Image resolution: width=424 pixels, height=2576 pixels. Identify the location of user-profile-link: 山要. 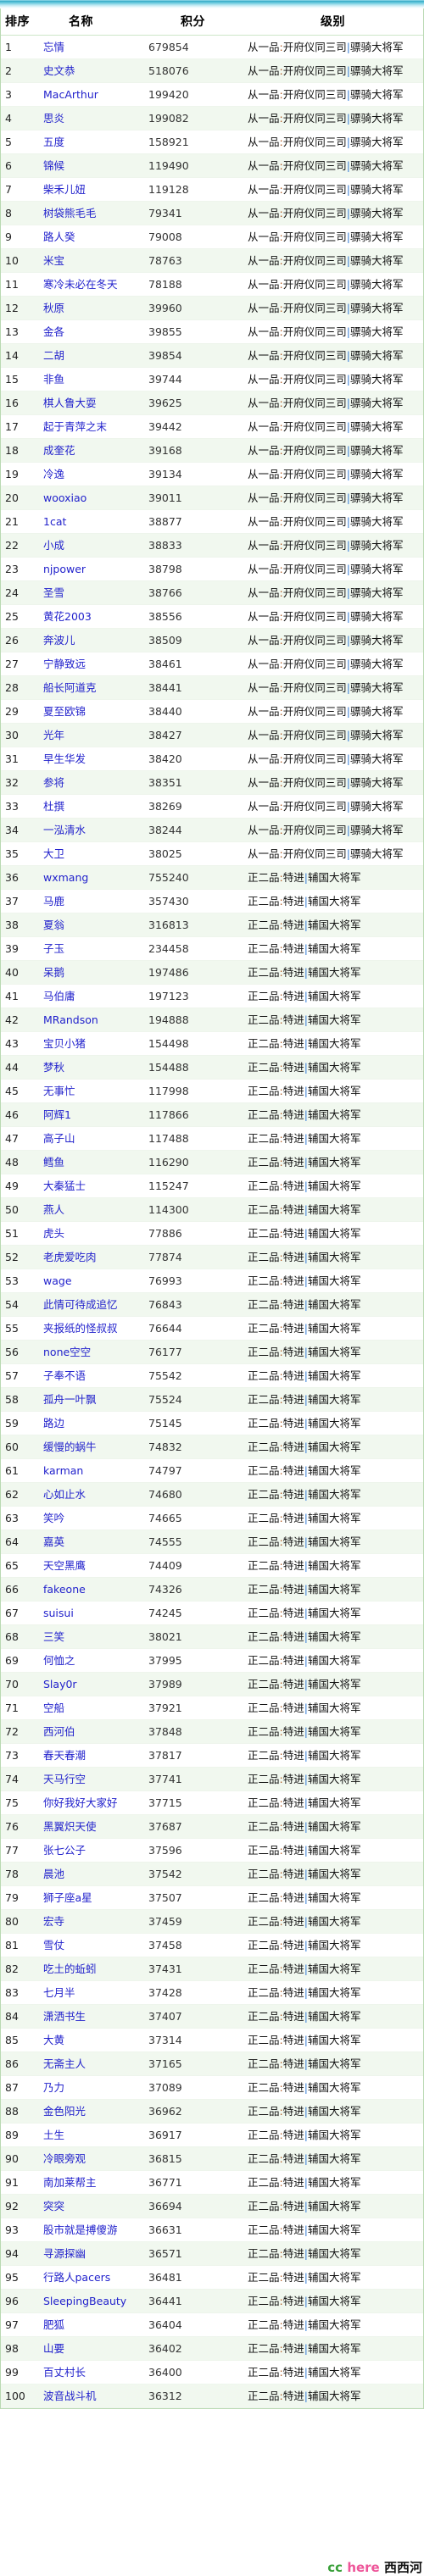
(53, 2348).